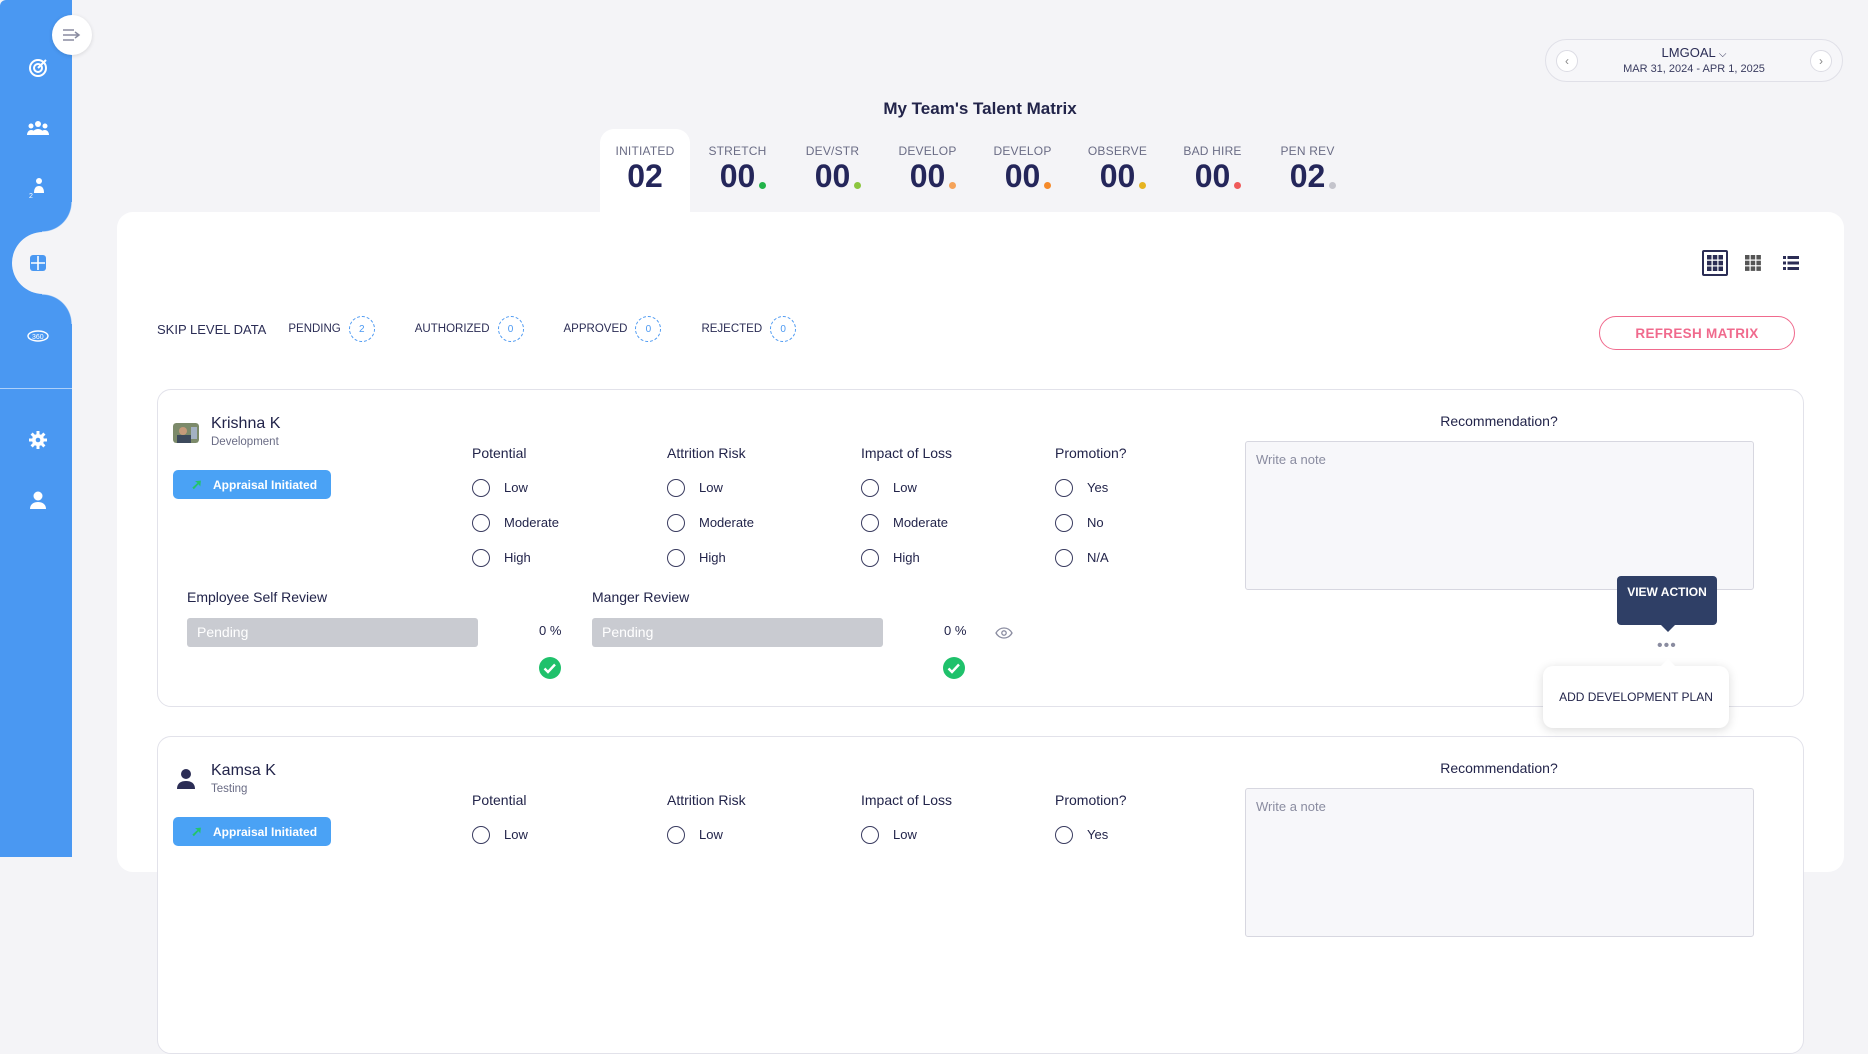 This screenshot has height=1054, width=1868. I want to click on bolt-icon: ➚, so click(197, 831).